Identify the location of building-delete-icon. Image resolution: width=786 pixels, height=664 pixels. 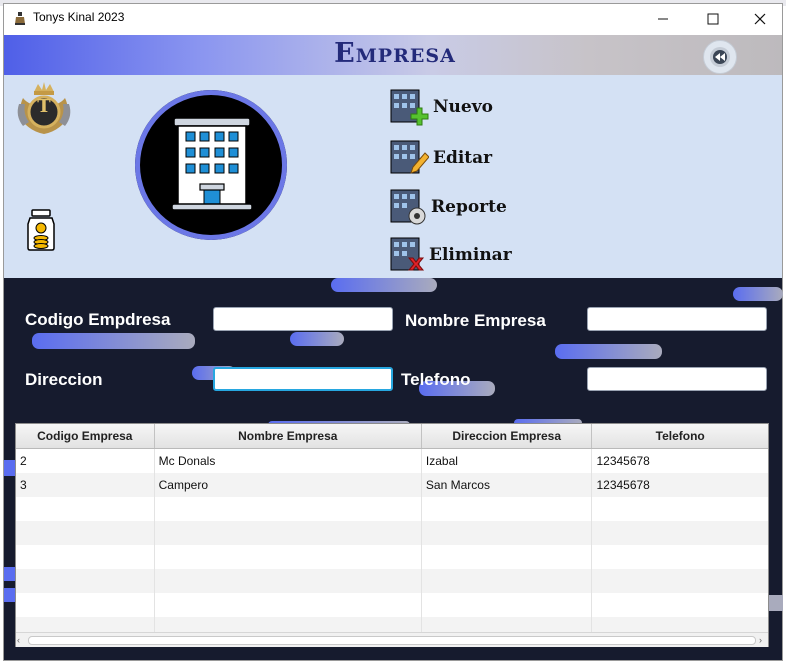
(407, 254).